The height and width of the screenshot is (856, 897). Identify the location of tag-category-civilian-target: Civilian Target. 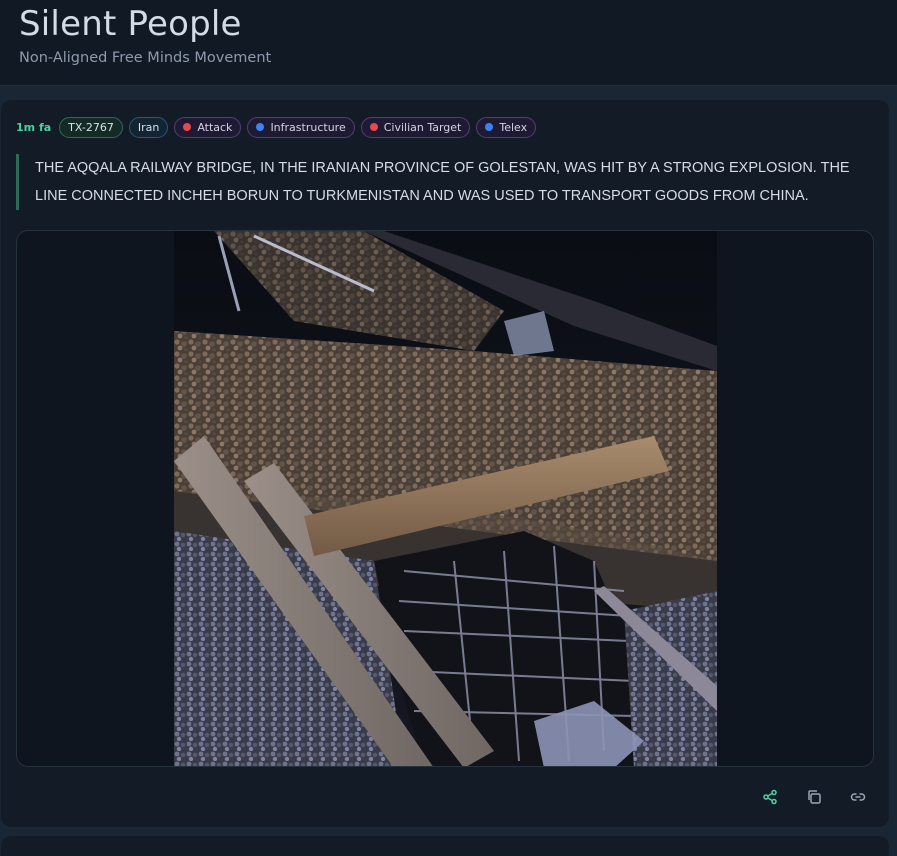
(415, 127).